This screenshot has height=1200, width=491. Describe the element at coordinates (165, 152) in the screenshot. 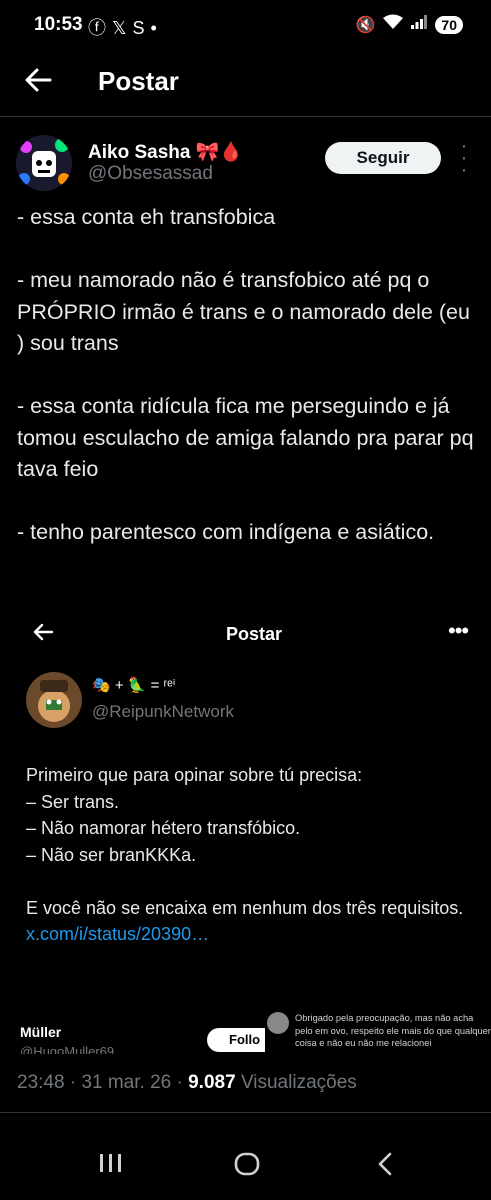

I see `author-name: Aiko Sasha 🎀🩸` at that location.